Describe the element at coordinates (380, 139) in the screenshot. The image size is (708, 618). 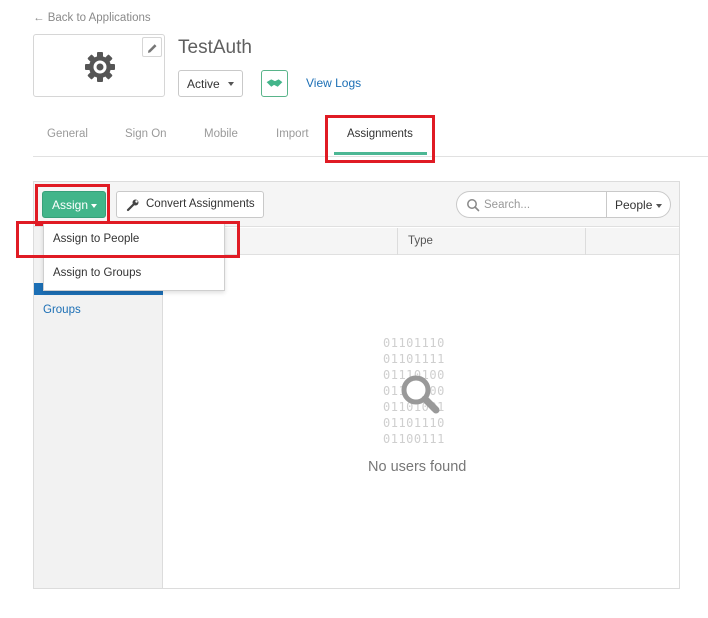
I see `highlight-assignments-tab` at that location.